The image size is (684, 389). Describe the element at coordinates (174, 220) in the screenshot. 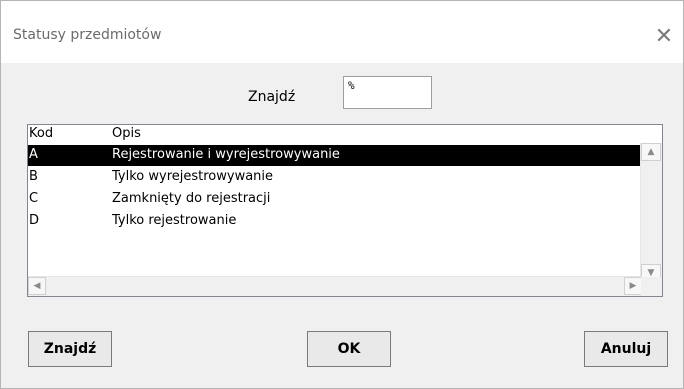

I see `row-description: Tylko rejestrowanie` at that location.